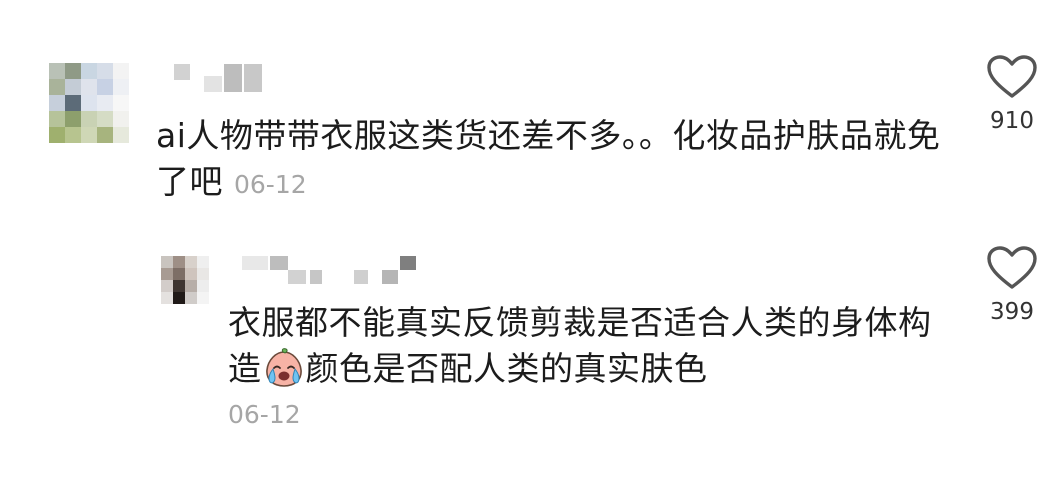 The image size is (1059, 489). What do you see at coordinates (588, 346) in the screenshot?
I see `comment-text: 衣服都不能真实反馈剪裁是否适合人类的身体构造 颜色是否配人类的真实肤色` at bounding box center [588, 346].